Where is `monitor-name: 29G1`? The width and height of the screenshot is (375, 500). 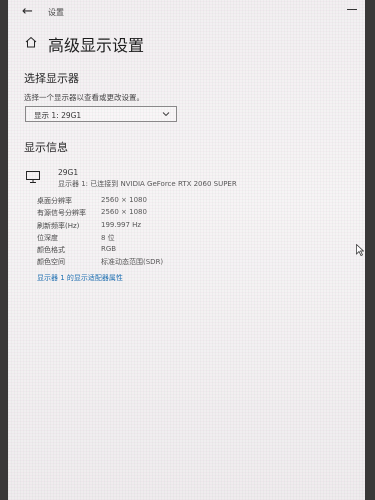 monitor-name: 29G1 is located at coordinates (68, 172).